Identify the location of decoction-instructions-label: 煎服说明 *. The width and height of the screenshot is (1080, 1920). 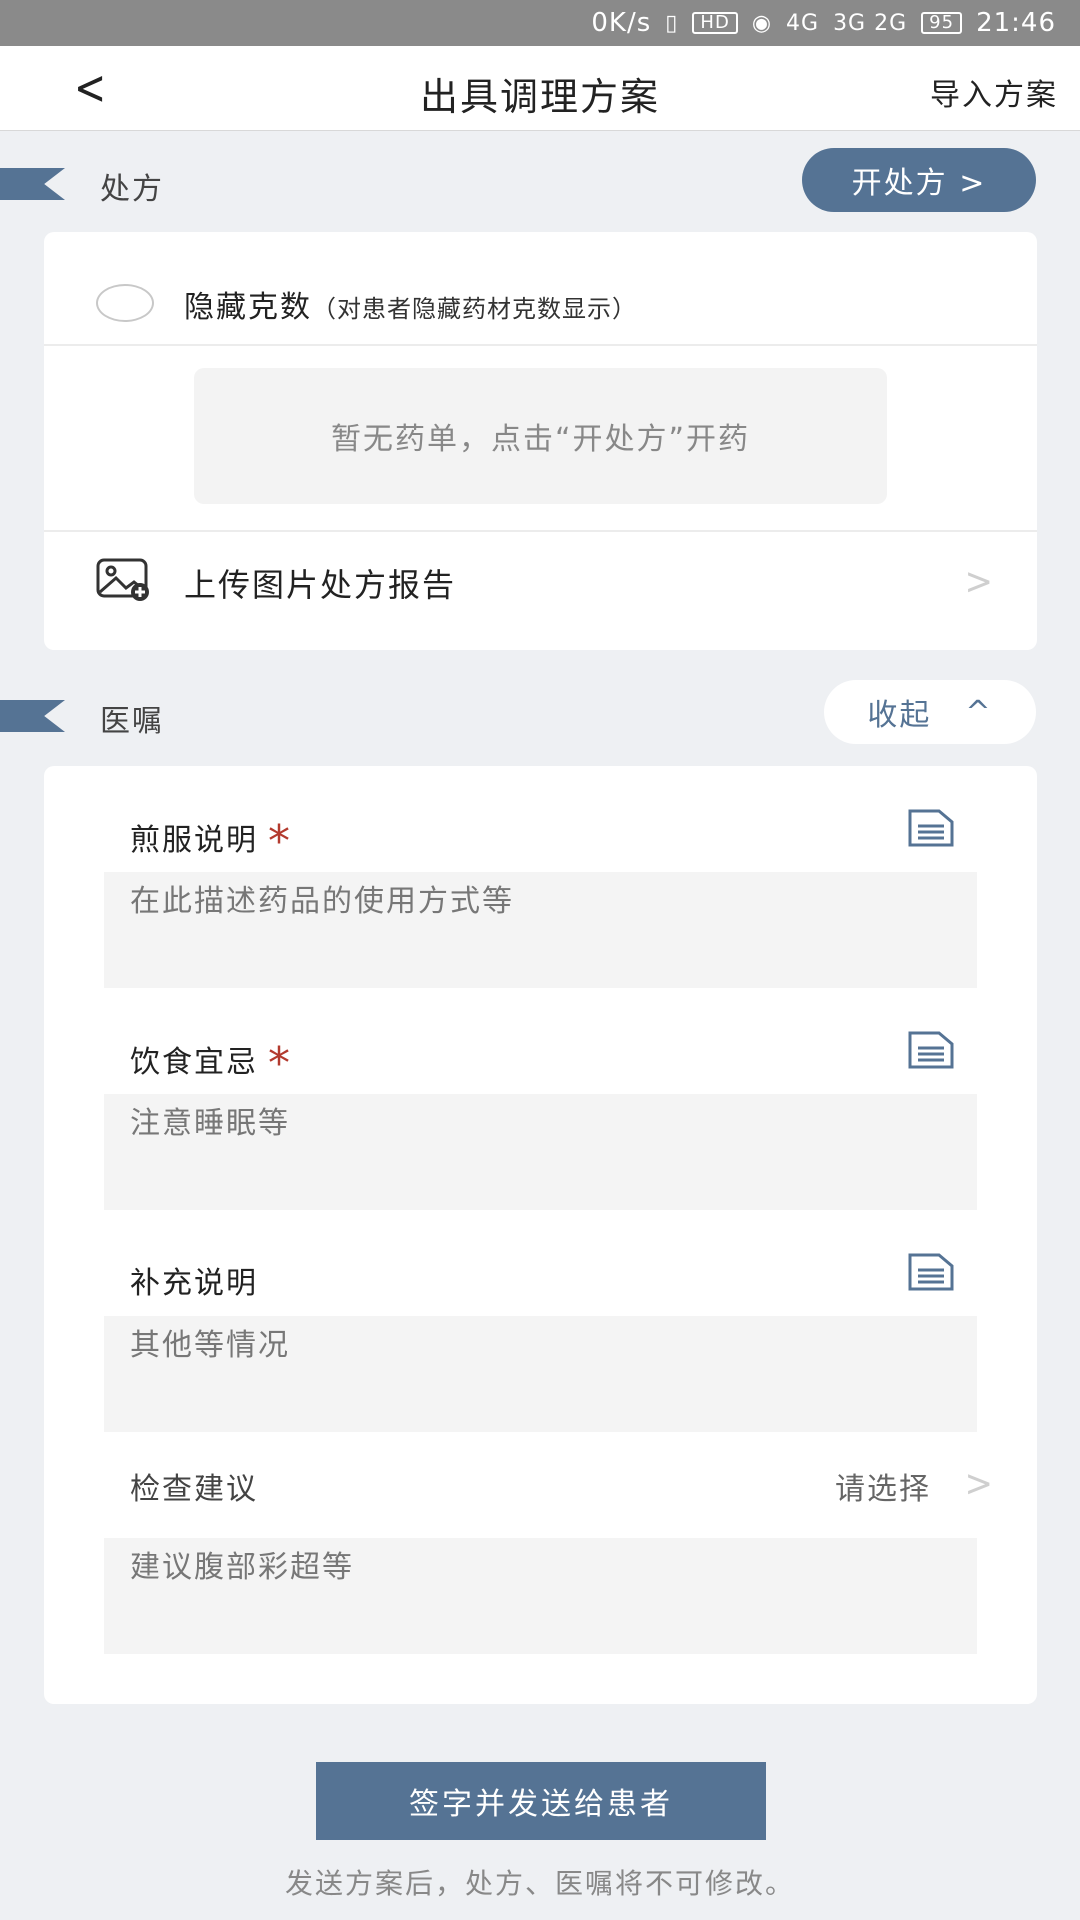
(211, 838).